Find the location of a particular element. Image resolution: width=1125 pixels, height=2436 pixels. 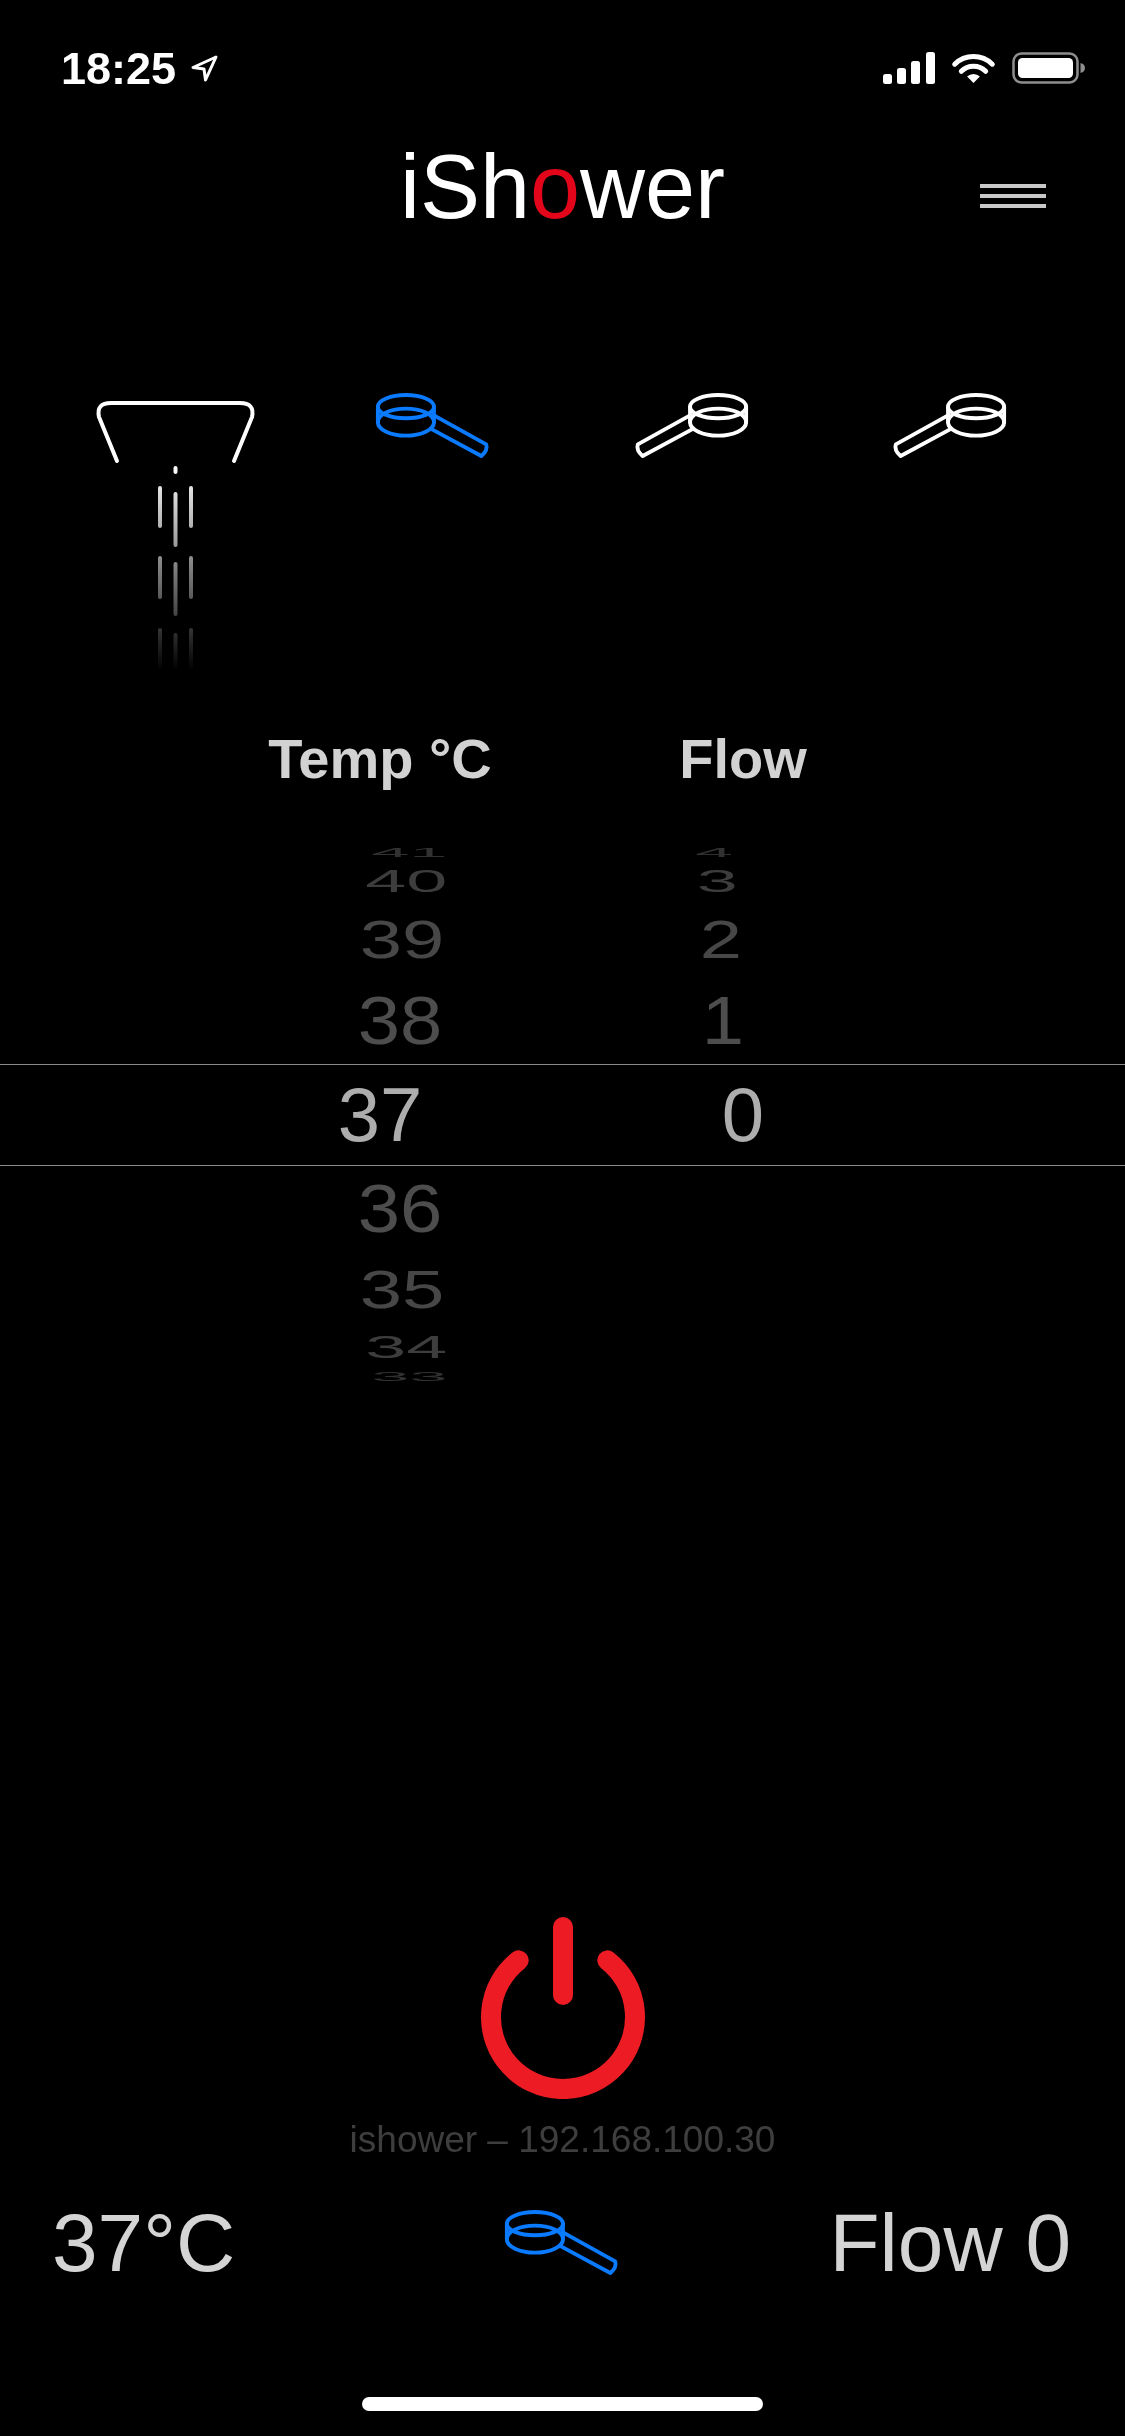

picker-value: 3 is located at coordinates (717, 882).